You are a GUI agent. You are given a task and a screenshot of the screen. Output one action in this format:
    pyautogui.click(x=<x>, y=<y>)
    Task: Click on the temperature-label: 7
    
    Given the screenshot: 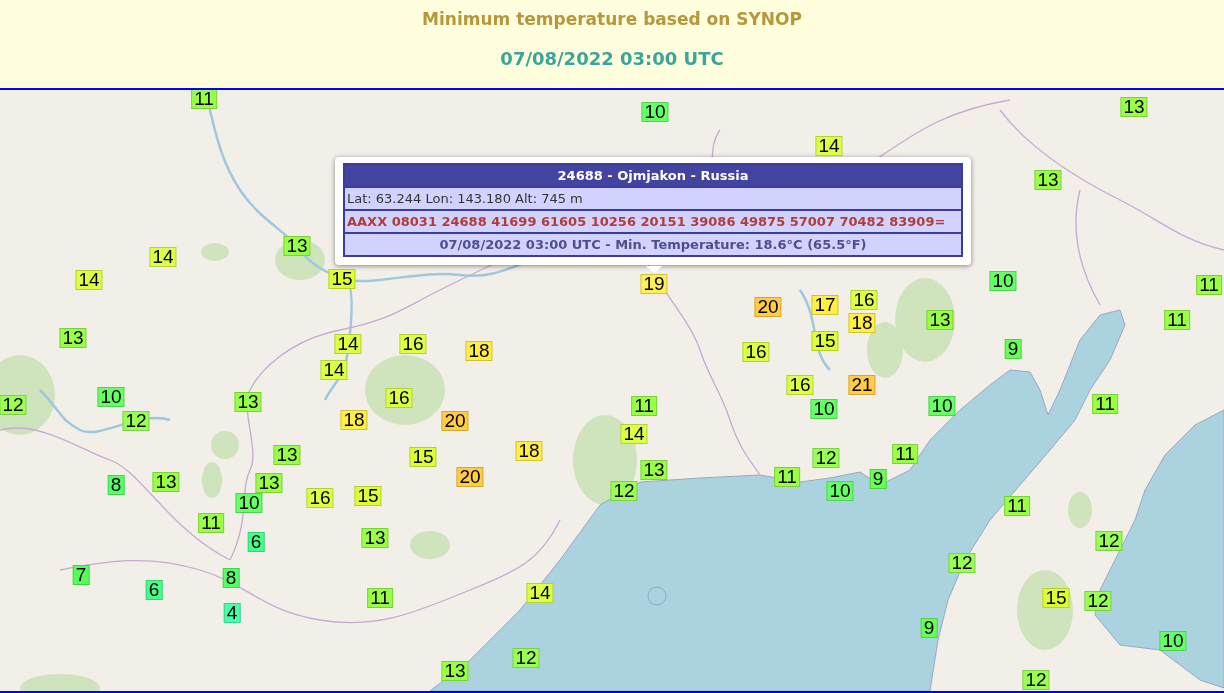 What is the action you would take?
    pyautogui.click(x=81, y=575)
    